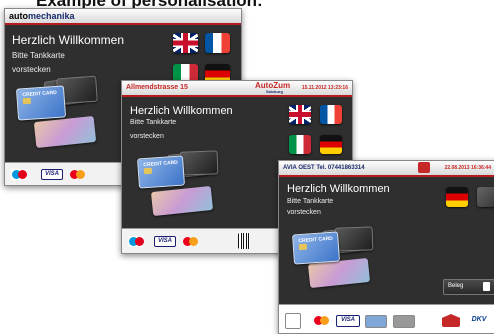 The width and height of the screenshot is (494, 334). I want to click on brand-logo: automechanika, so click(42, 16).